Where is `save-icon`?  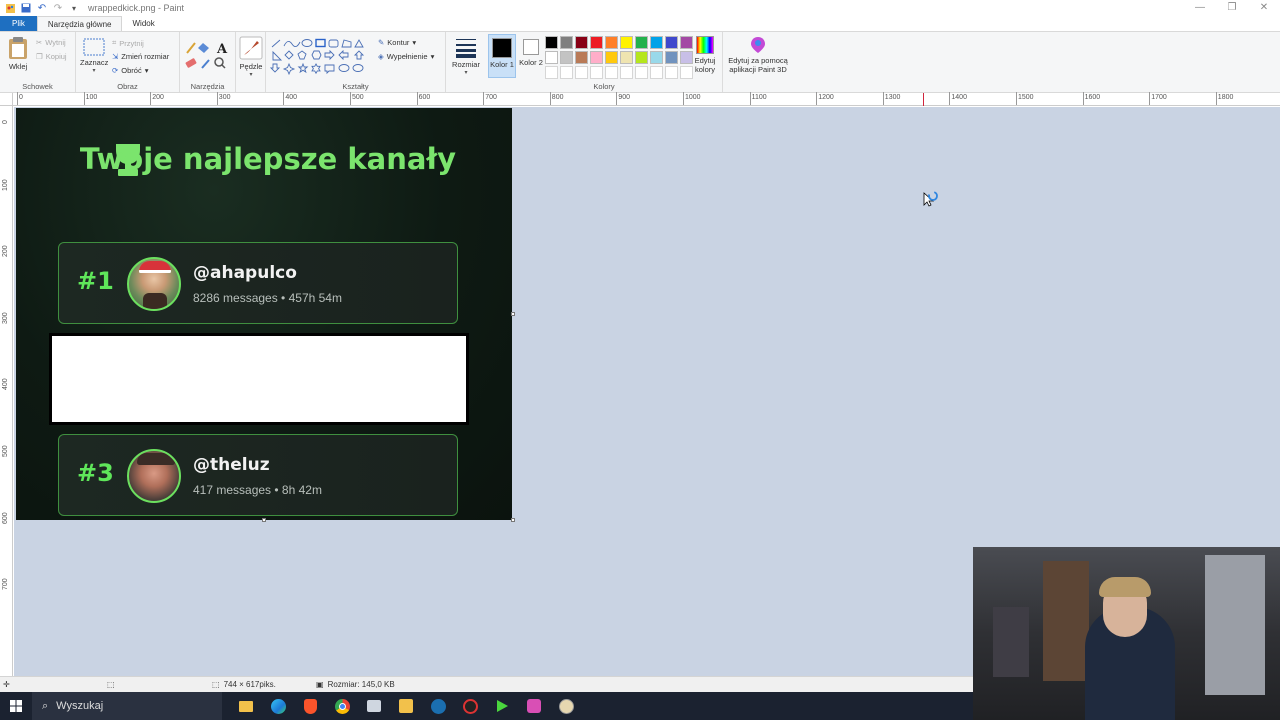
save-icon is located at coordinates (26, 8).